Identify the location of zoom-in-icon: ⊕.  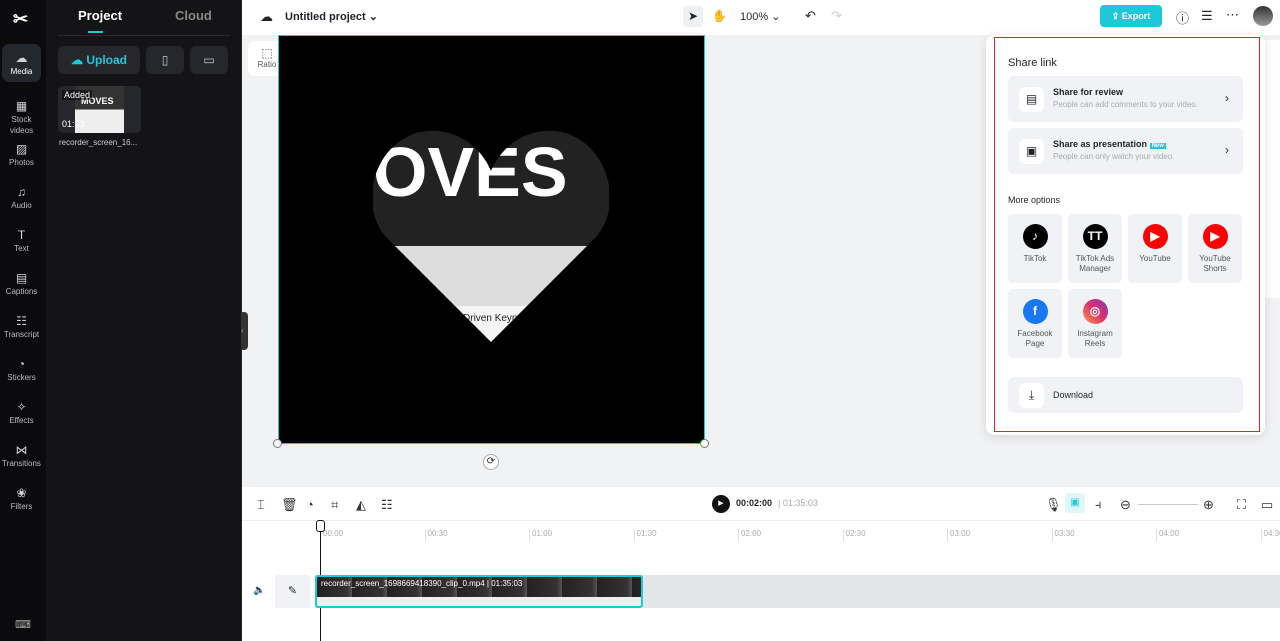
(1208, 505).